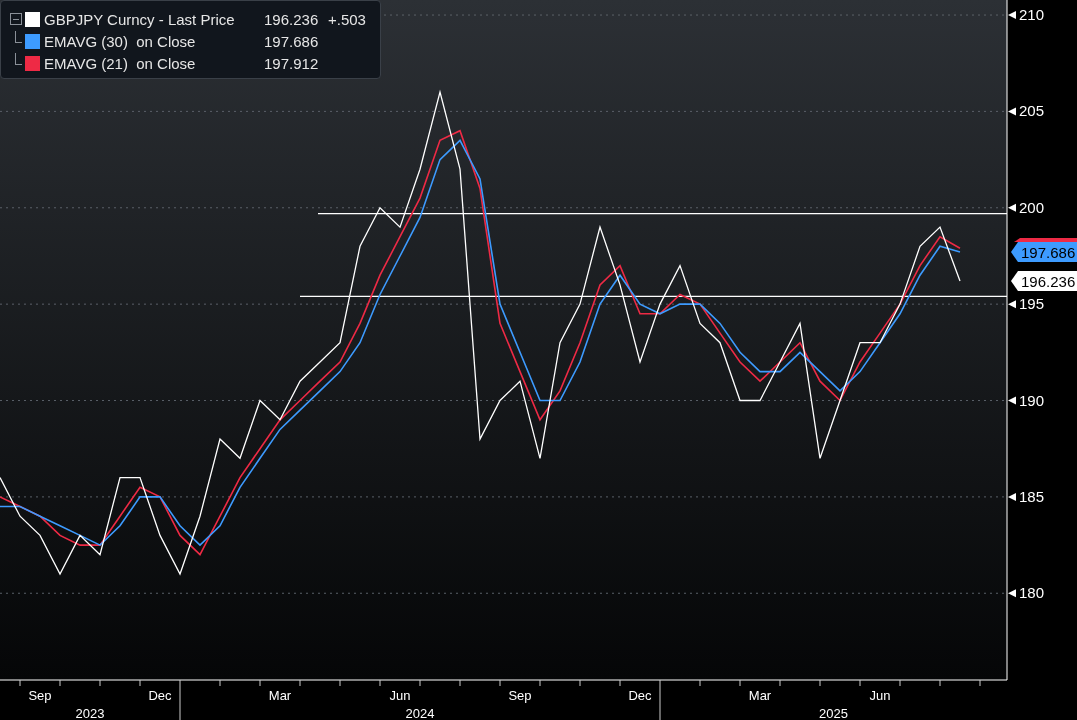 The width and height of the screenshot is (1077, 720). What do you see at coordinates (292, 63) in the screenshot?
I see `legend-value: 197.912` at bounding box center [292, 63].